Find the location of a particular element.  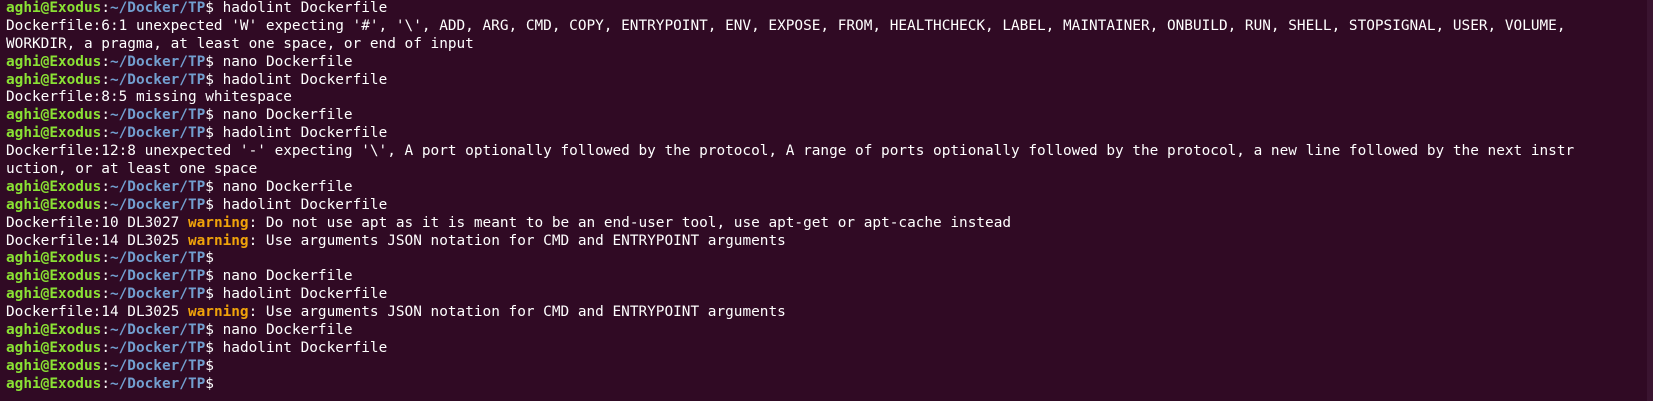

terminal-scrollbar is located at coordinates (1650, 200).